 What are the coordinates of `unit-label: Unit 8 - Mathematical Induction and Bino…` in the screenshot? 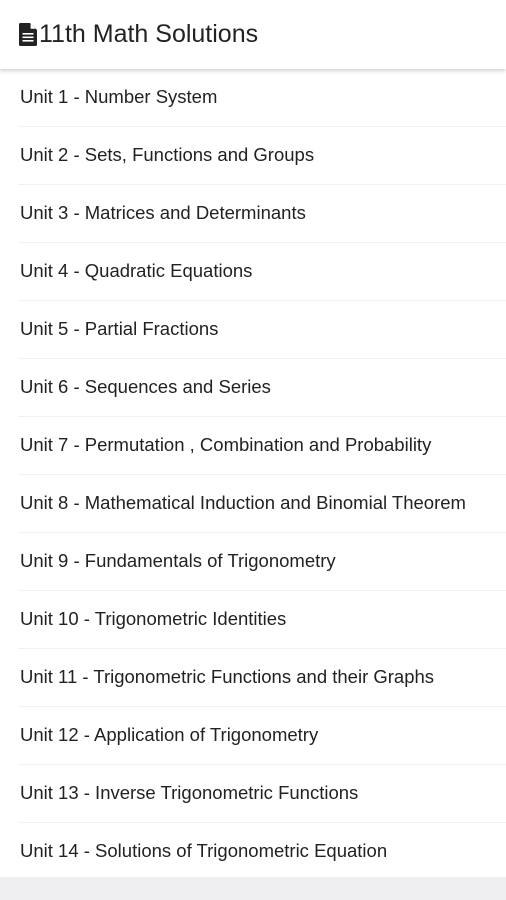 It's located at (243, 502).